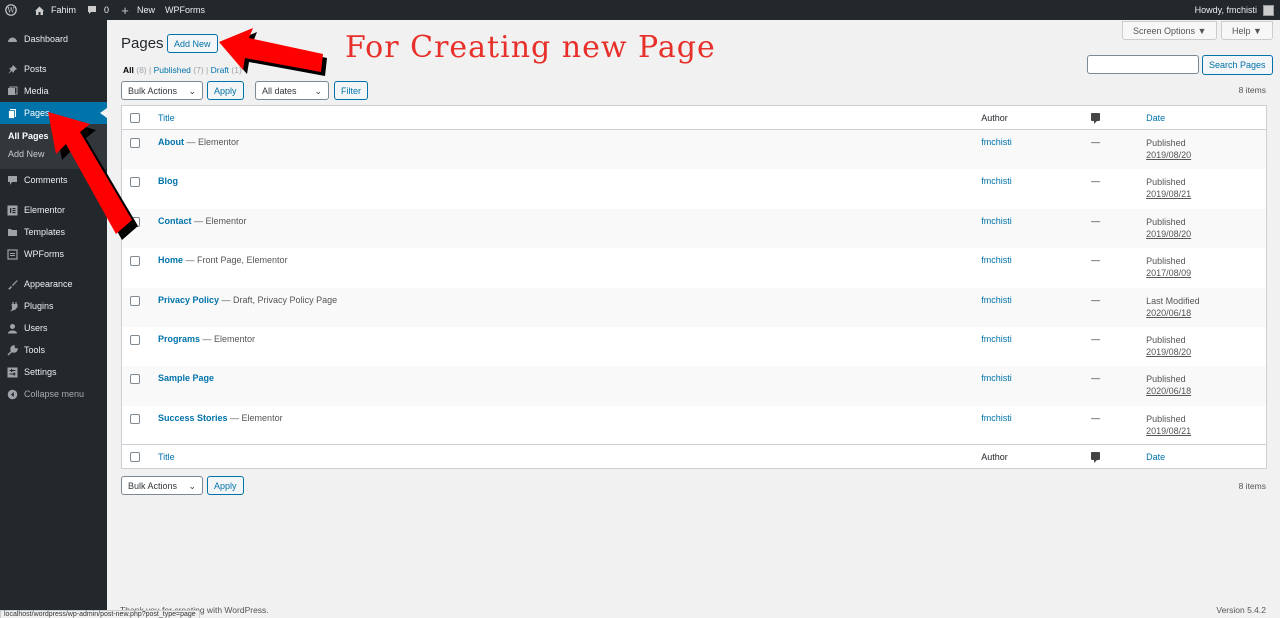 This screenshot has width=1280, height=618. What do you see at coordinates (12, 232) in the screenshot?
I see `folder-icon` at bounding box center [12, 232].